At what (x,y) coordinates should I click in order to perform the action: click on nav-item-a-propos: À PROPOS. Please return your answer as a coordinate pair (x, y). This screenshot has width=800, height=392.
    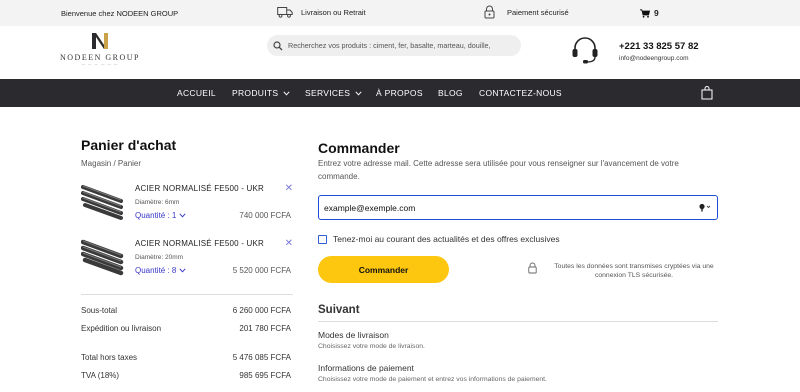
    Looking at the image, I should click on (399, 93).